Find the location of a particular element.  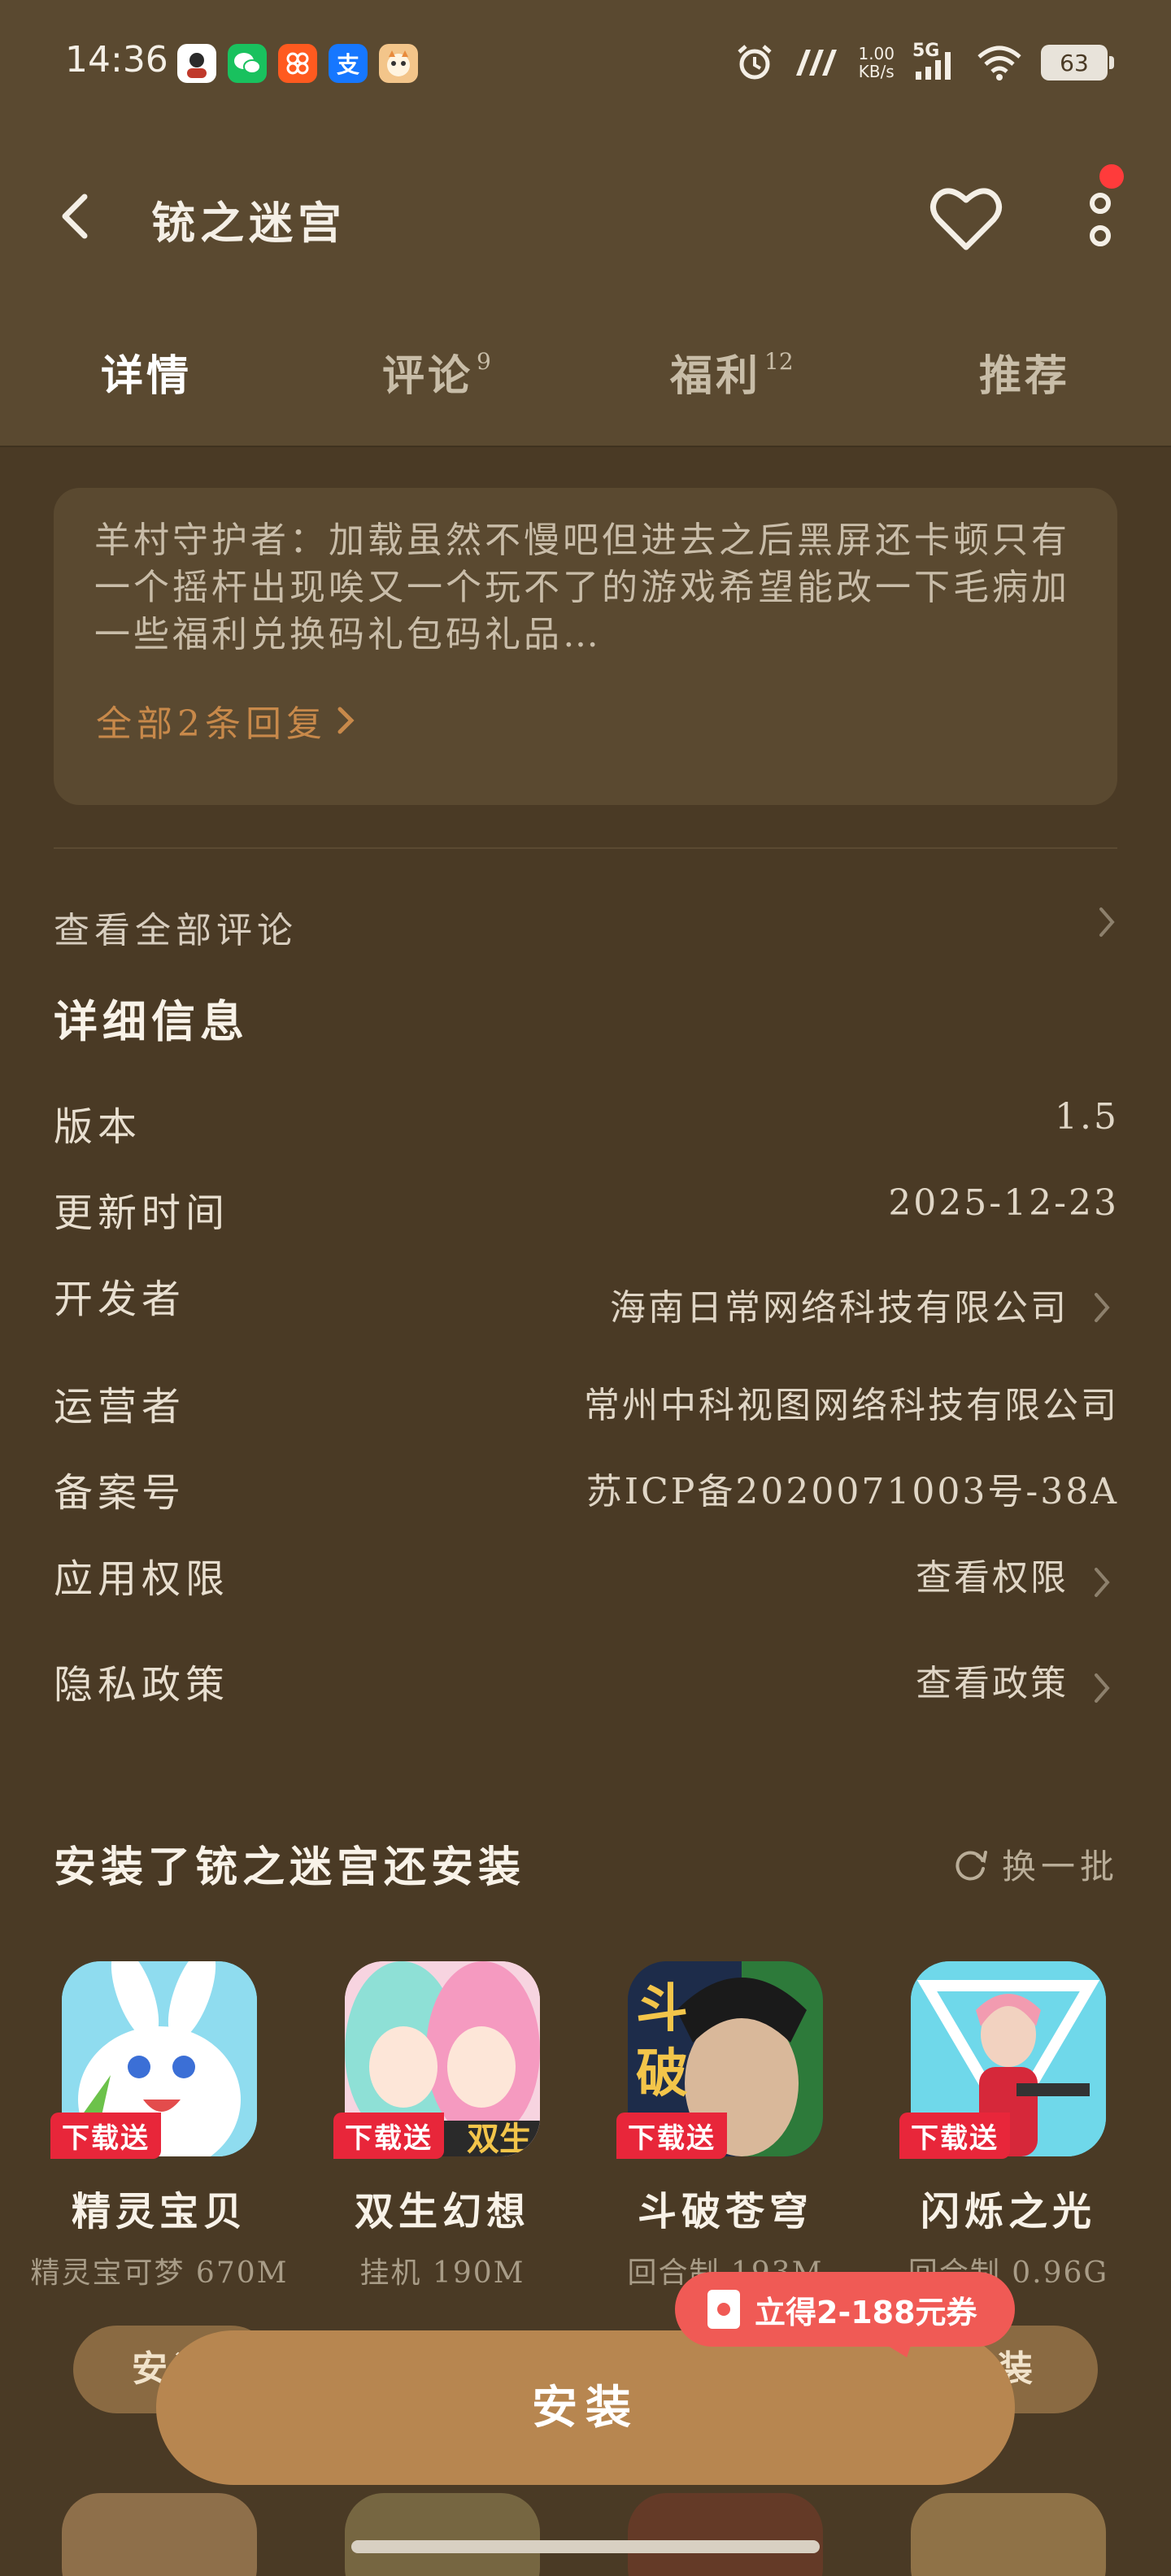

back-button is located at coordinates (81, 217).